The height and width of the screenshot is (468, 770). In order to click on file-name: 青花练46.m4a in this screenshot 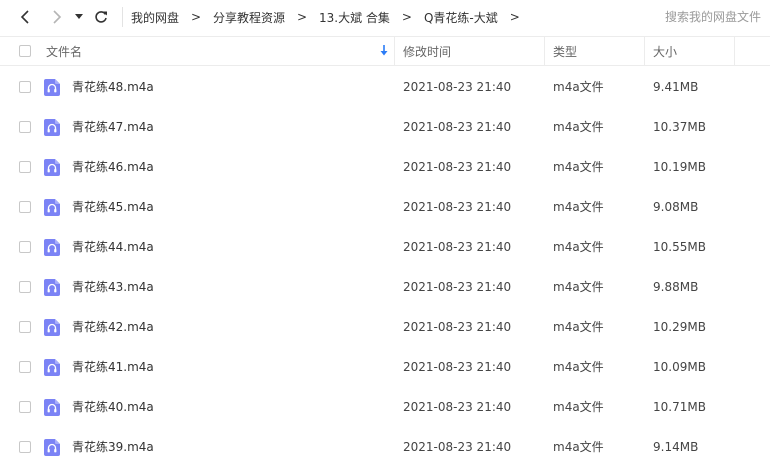, I will do `click(113, 167)`.